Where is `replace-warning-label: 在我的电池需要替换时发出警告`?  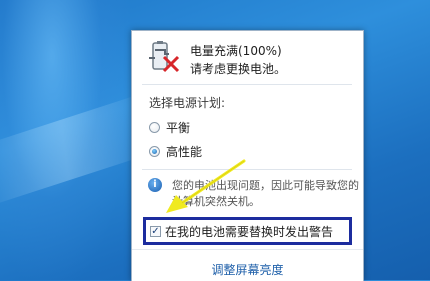 replace-warning-label: 在我的电池需要替换时发出警告 is located at coordinates (249, 231).